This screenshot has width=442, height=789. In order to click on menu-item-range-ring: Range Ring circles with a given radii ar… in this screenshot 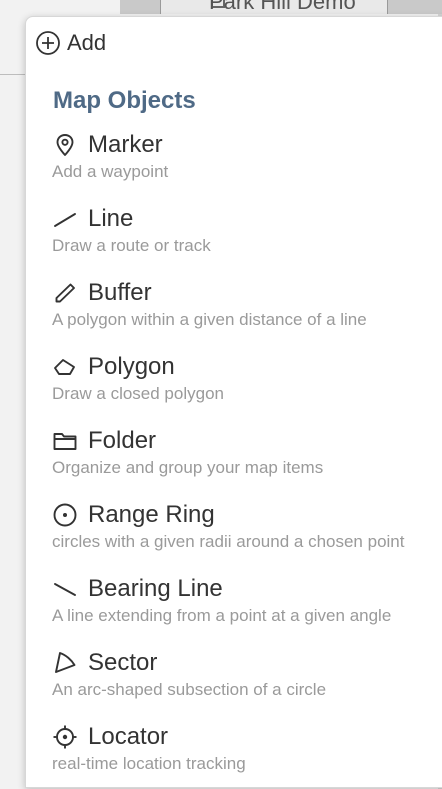, I will do `click(247, 534)`.